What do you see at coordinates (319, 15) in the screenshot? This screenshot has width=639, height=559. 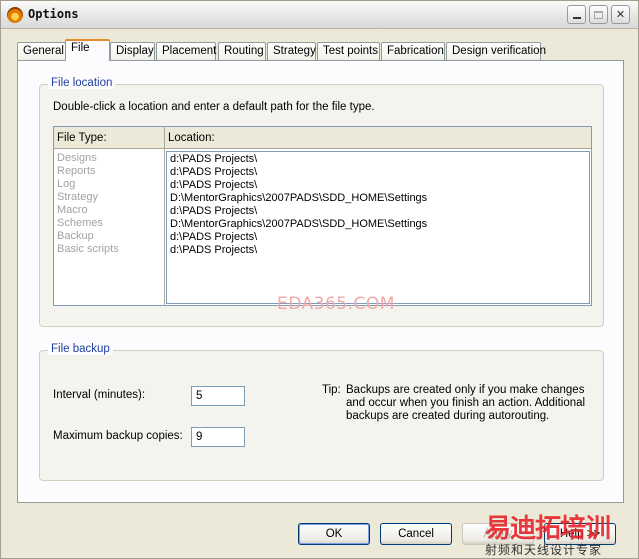 I see `title-bar: Options ✕` at bounding box center [319, 15].